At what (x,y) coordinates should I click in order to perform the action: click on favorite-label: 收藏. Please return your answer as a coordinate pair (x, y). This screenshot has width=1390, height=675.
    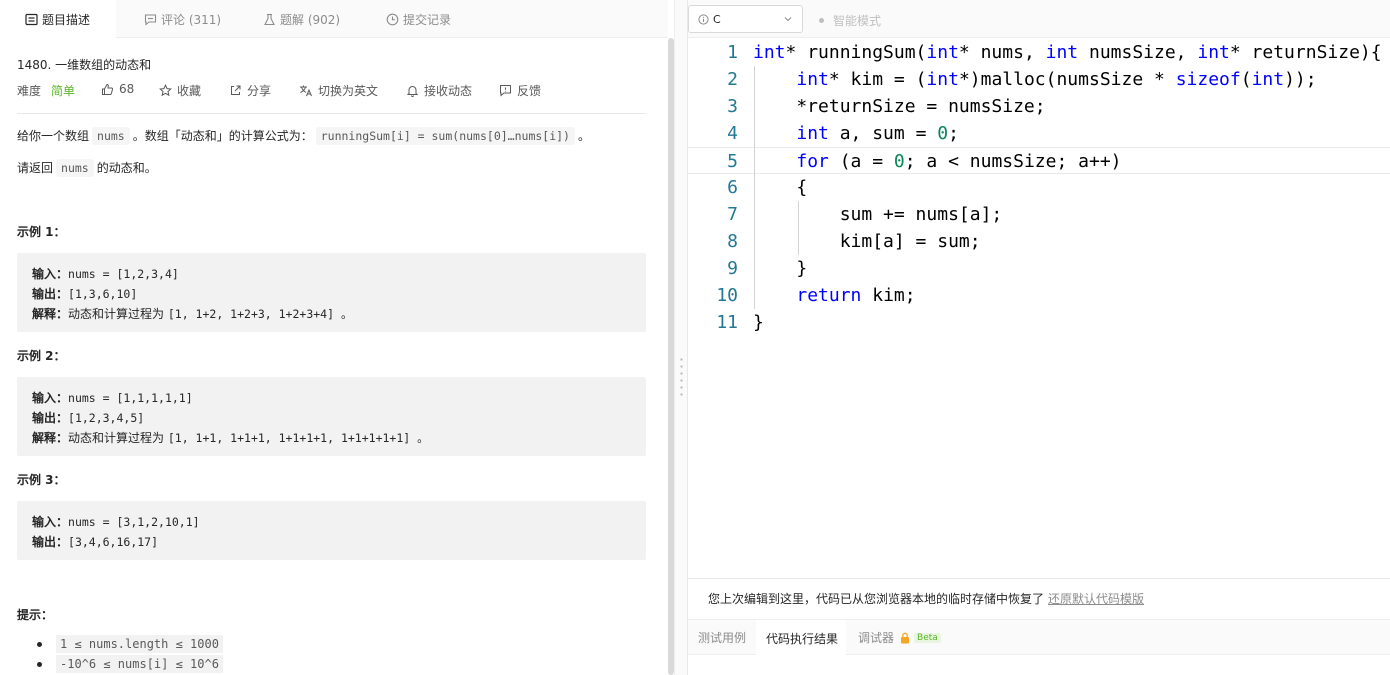
    Looking at the image, I should click on (189, 91).